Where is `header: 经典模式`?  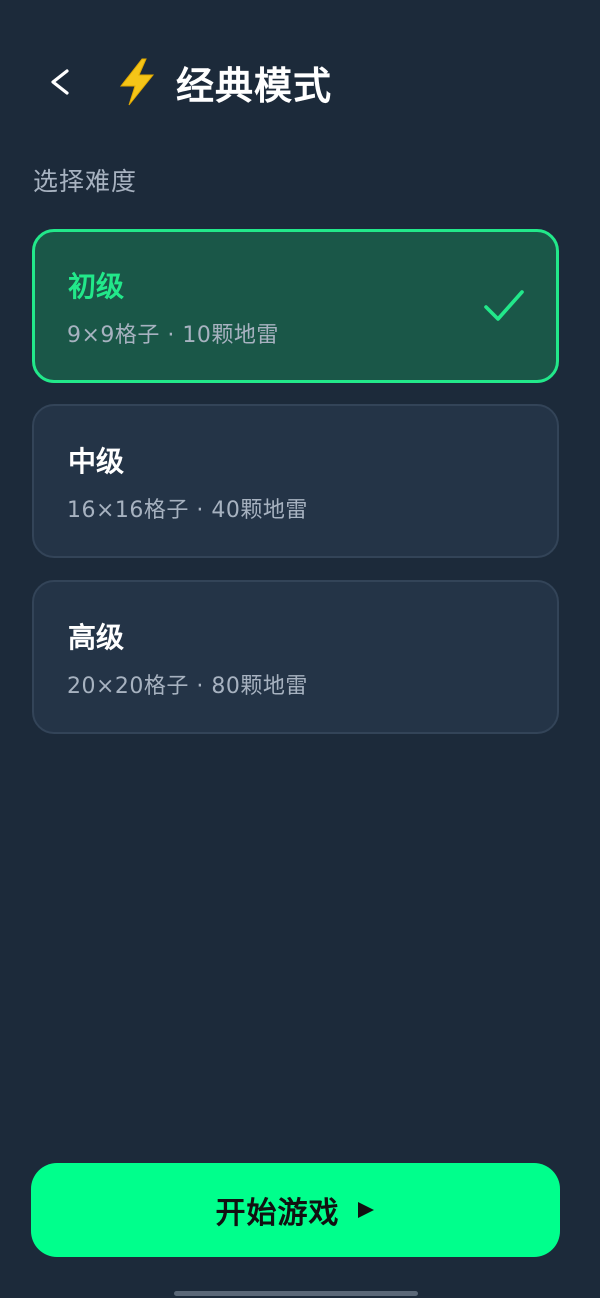 header: 经典模式 is located at coordinates (300, 80).